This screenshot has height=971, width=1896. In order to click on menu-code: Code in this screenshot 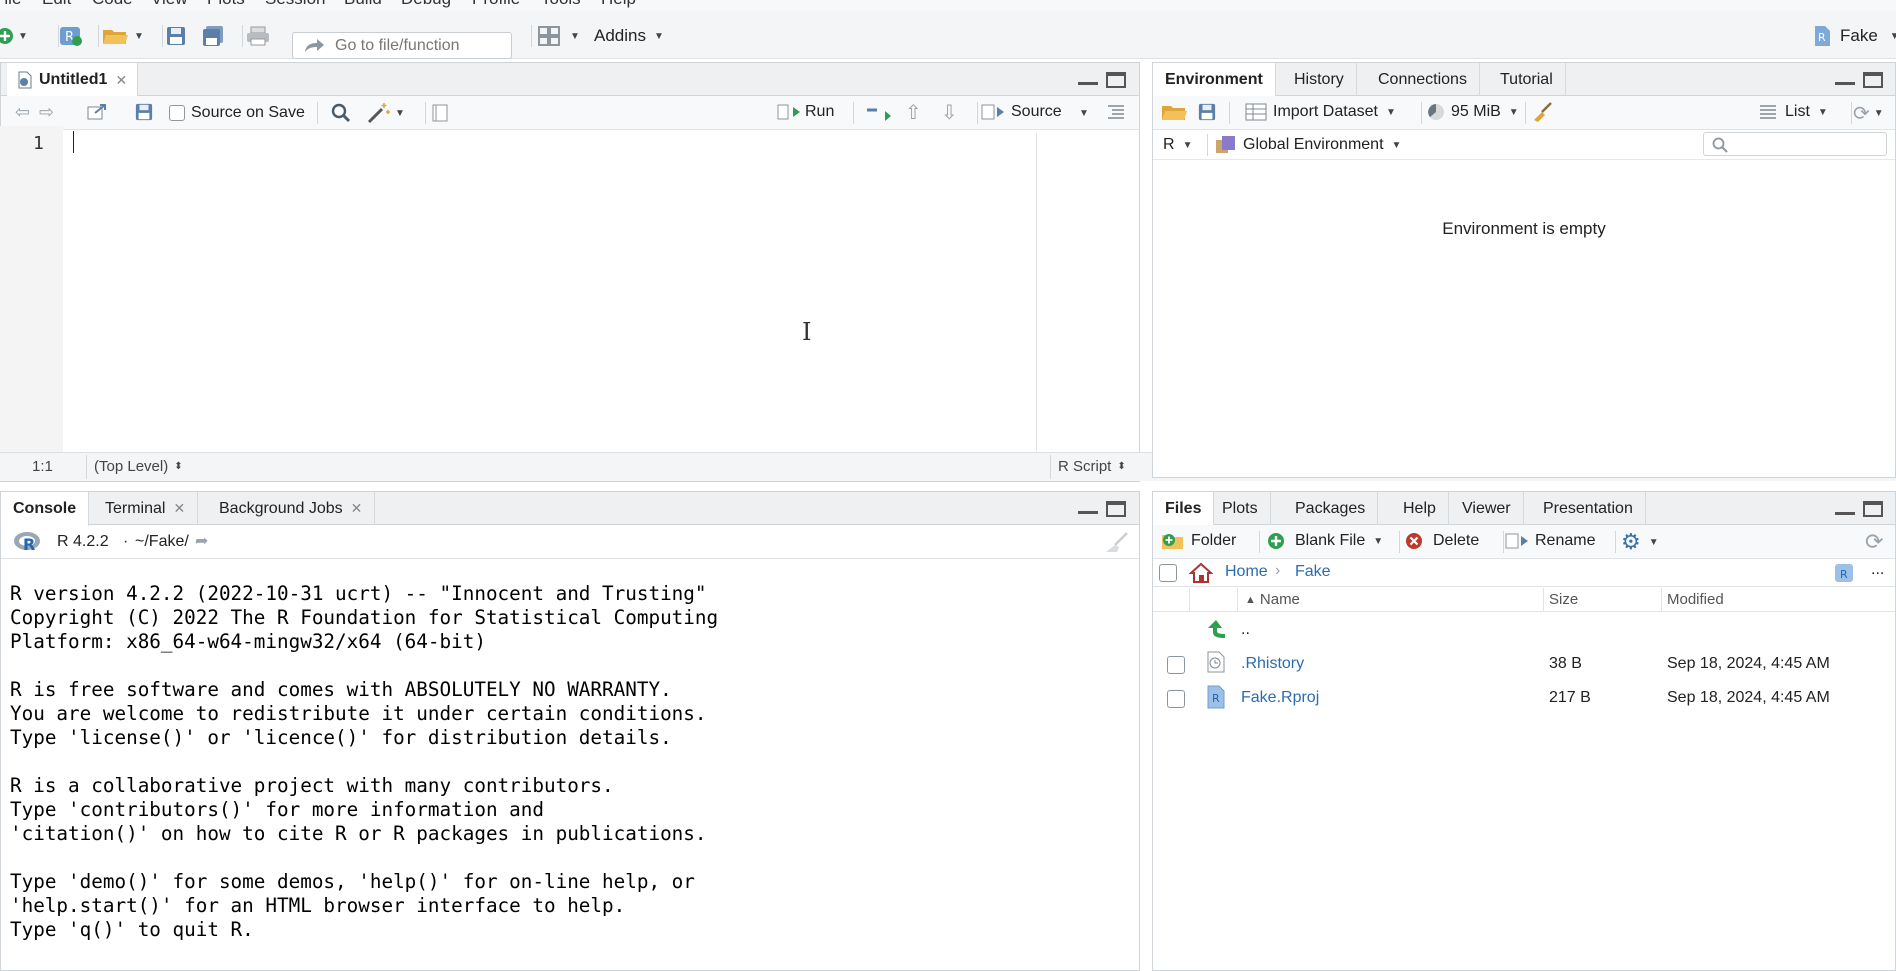, I will do `click(112, 4)`.